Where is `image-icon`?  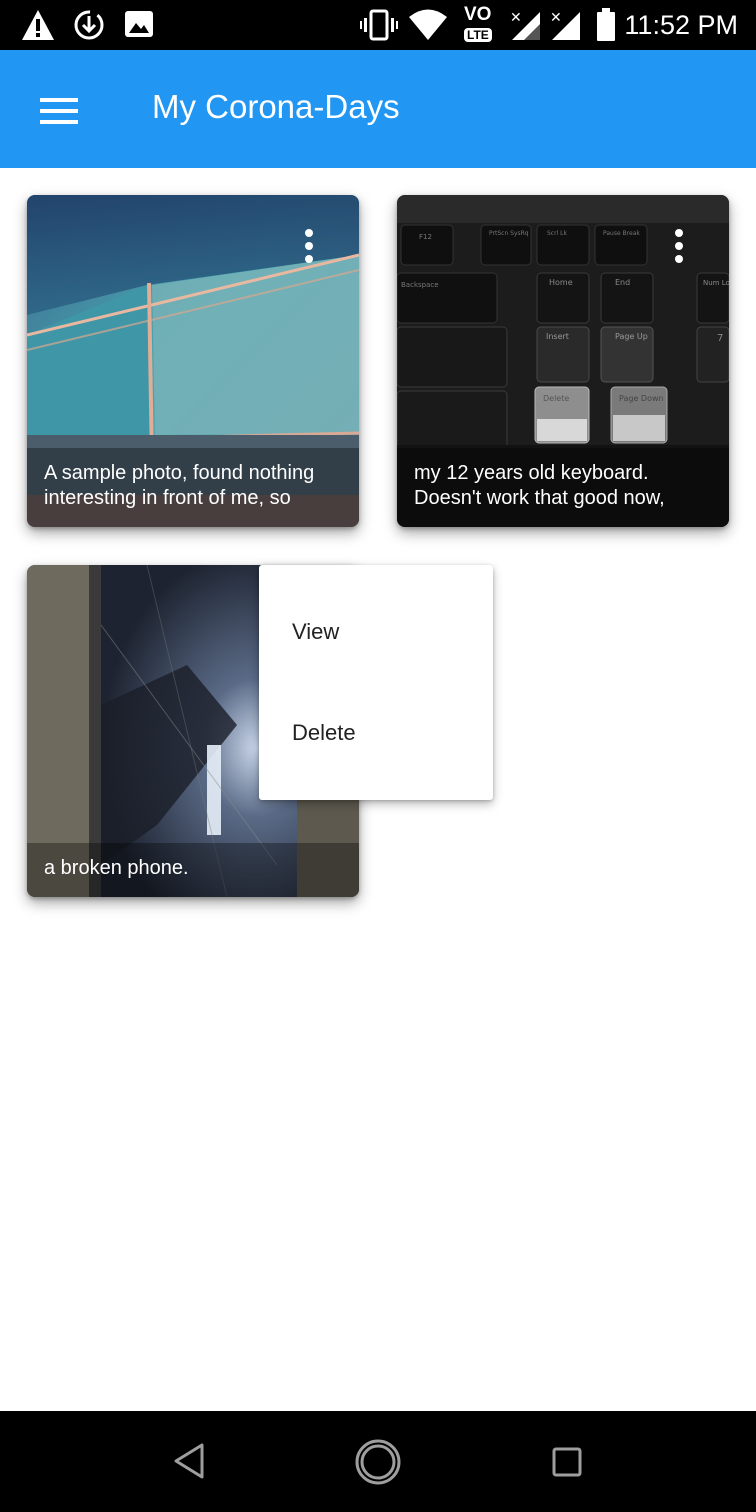 image-icon is located at coordinates (139, 24).